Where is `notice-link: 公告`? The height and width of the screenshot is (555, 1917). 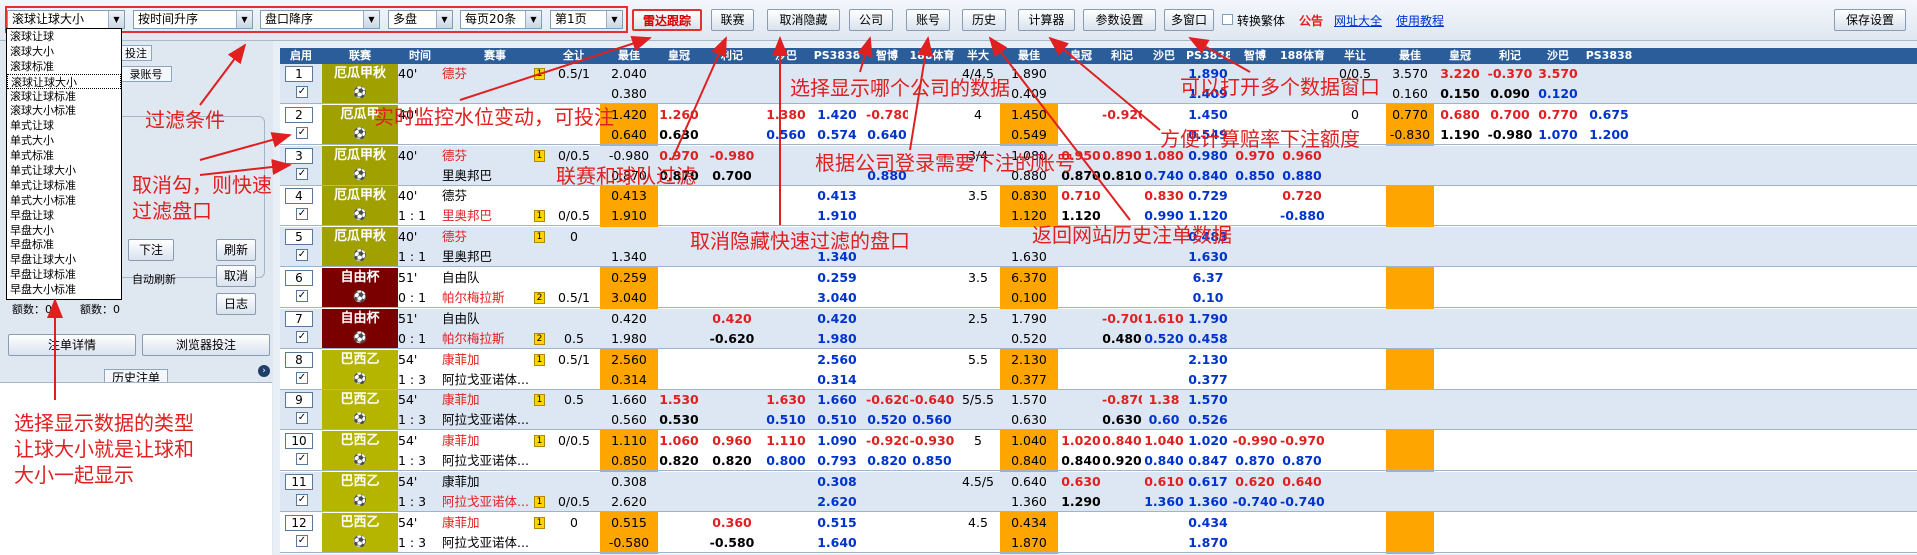
notice-link: 公告 is located at coordinates (1311, 20).